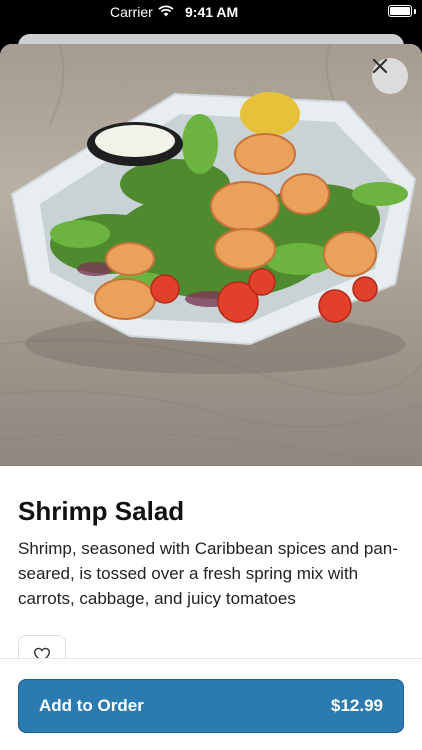 This screenshot has height=750, width=422. Describe the element at coordinates (91, 705) in the screenshot. I see `add-to-order-label: Add to Order` at that location.